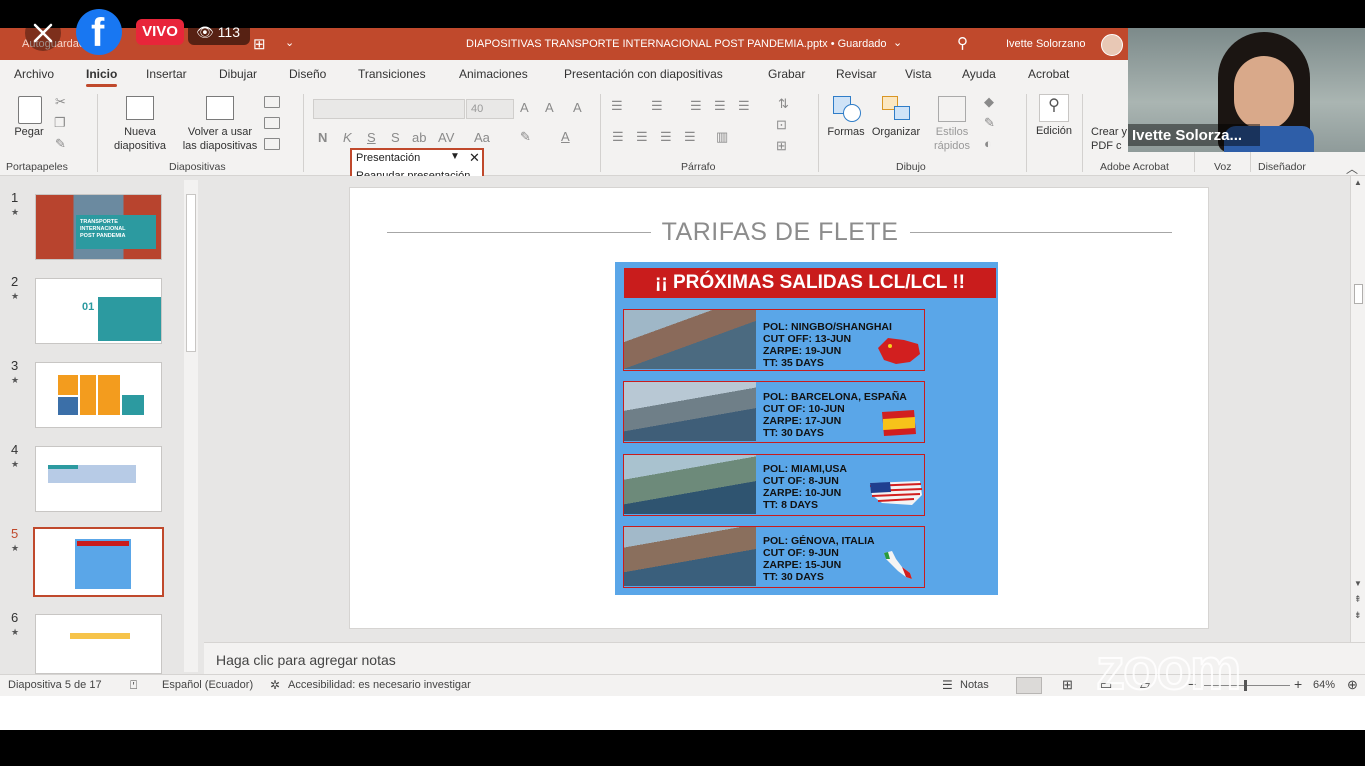 The height and width of the screenshot is (766, 1365). Describe the element at coordinates (347, 137) in the screenshot. I see `italic-icon: K` at that location.